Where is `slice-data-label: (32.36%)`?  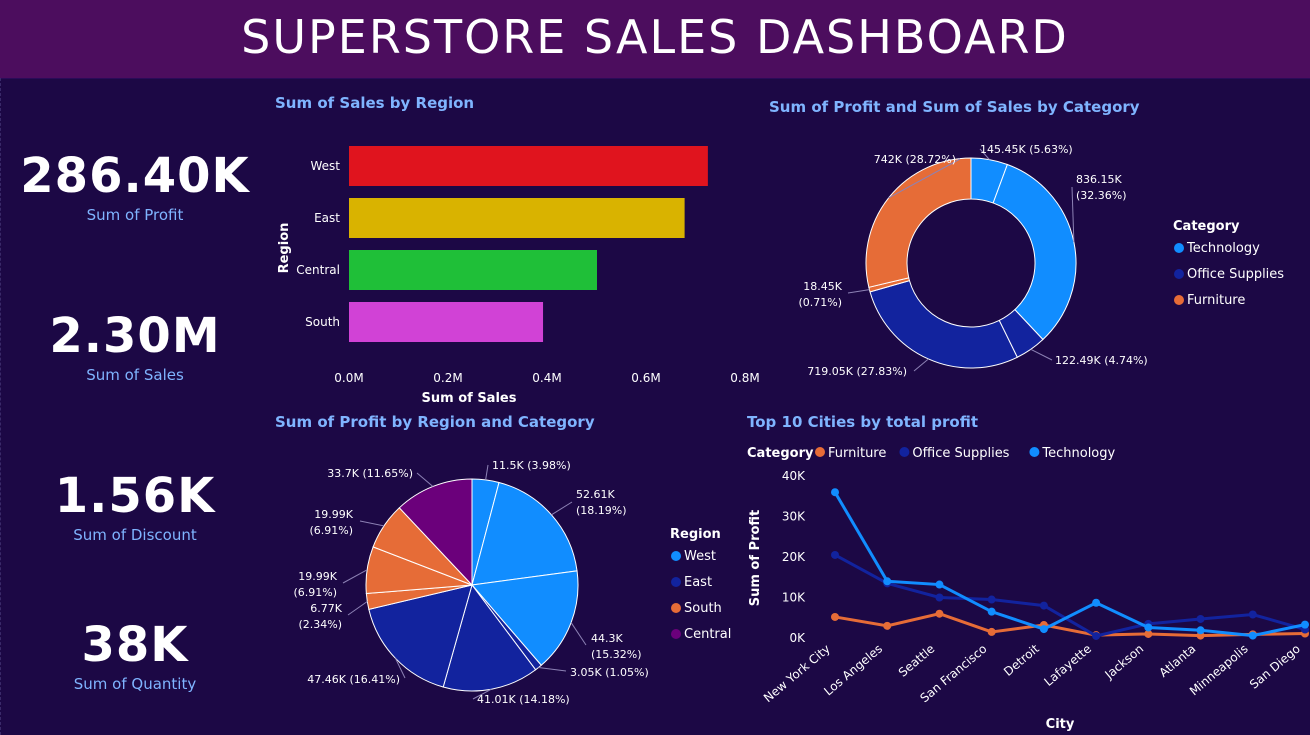 slice-data-label: (32.36%) is located at coordinates (1101, 195).